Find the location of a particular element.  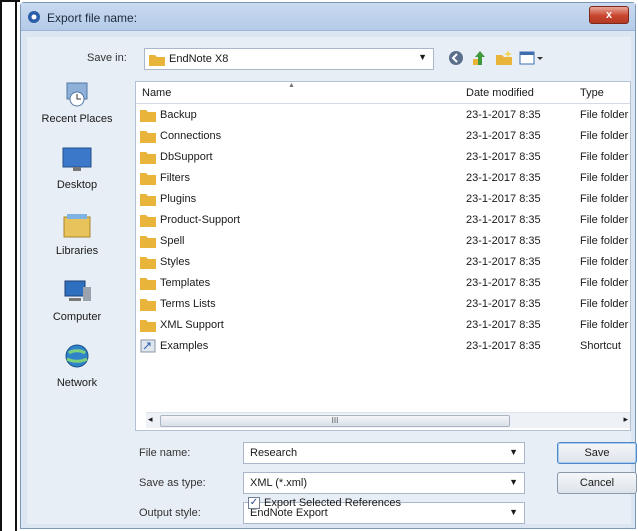

up-folder-icon is located at coordinates (480, 59).